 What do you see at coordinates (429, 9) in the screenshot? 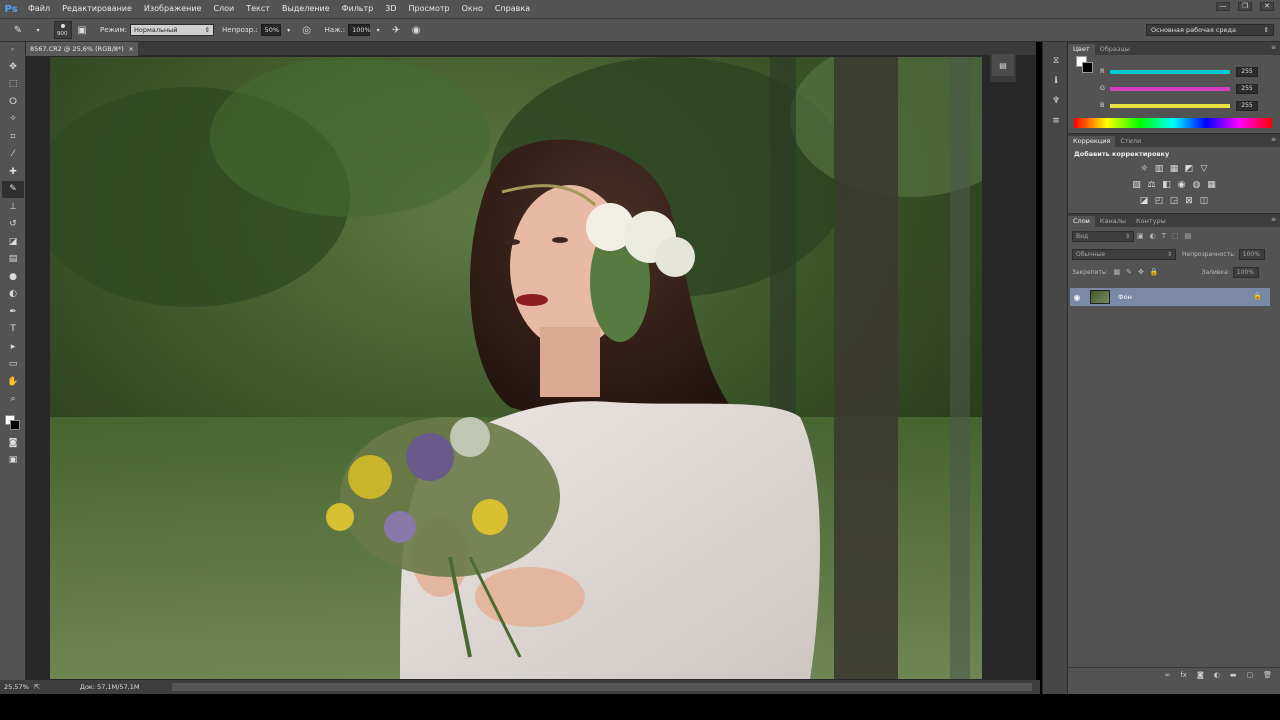
I see `menu-view: Просмотр` at bounding box center [429, 9].